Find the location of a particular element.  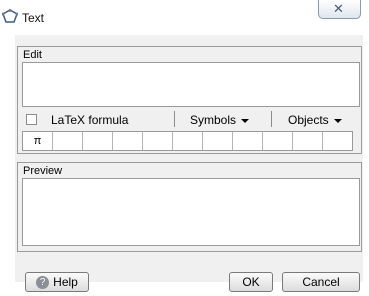

ok-label: OK is located at coordinates (251, 282).